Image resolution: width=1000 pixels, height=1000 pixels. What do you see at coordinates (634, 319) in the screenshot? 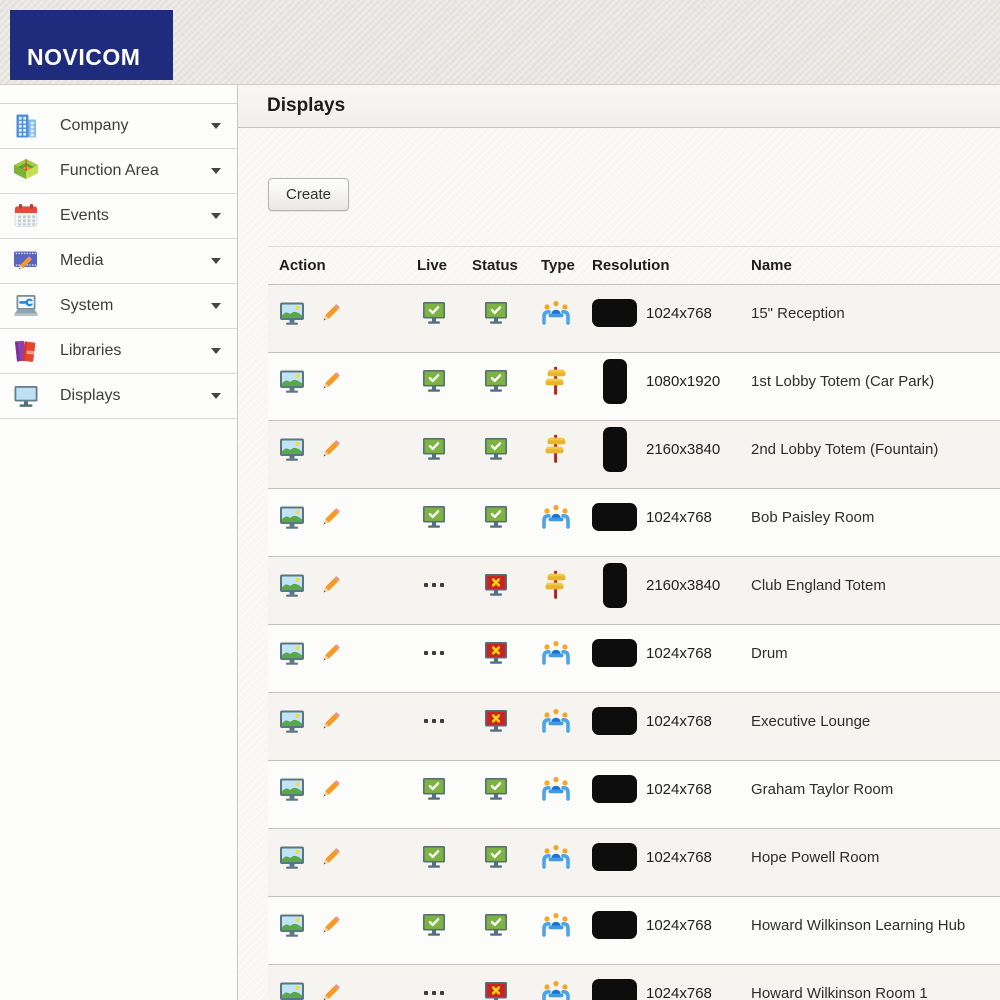
I see `table-row: 1024x768 15" Reception` at bounding box center [634, 319].